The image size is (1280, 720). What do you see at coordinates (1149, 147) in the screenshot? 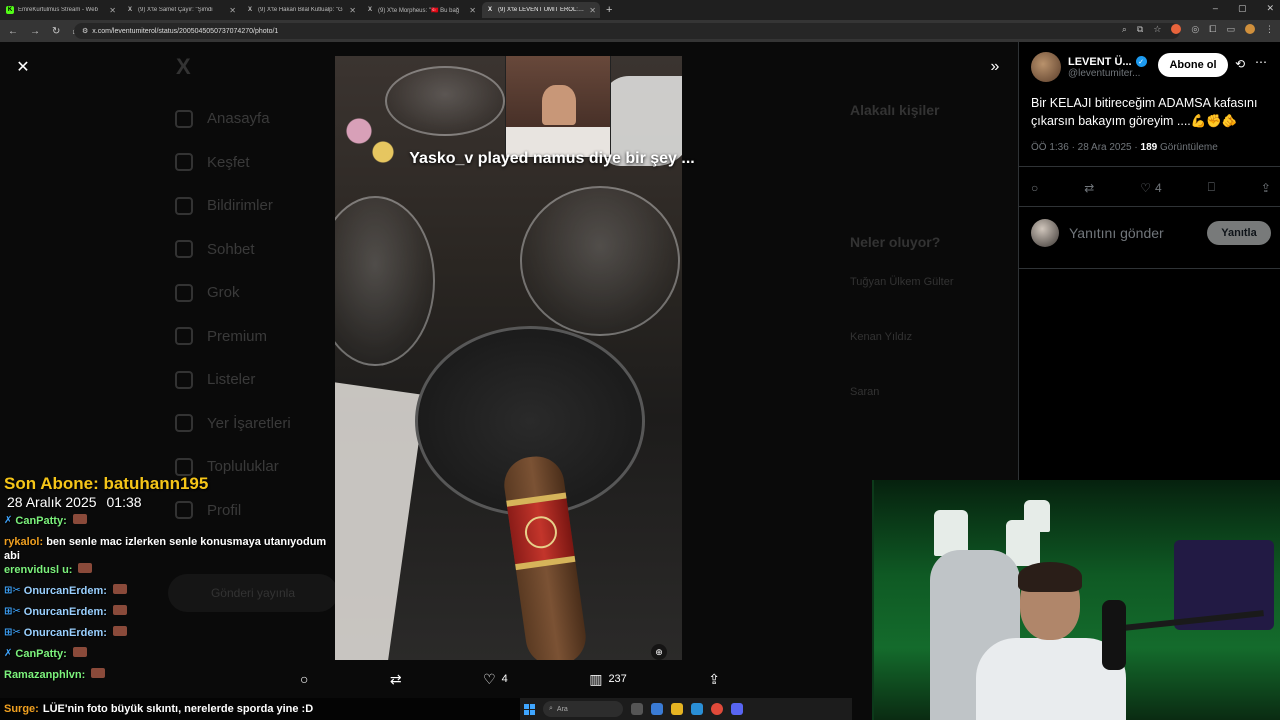
I see `tweet-view-count: 189` at bounding box center [1149, 147].